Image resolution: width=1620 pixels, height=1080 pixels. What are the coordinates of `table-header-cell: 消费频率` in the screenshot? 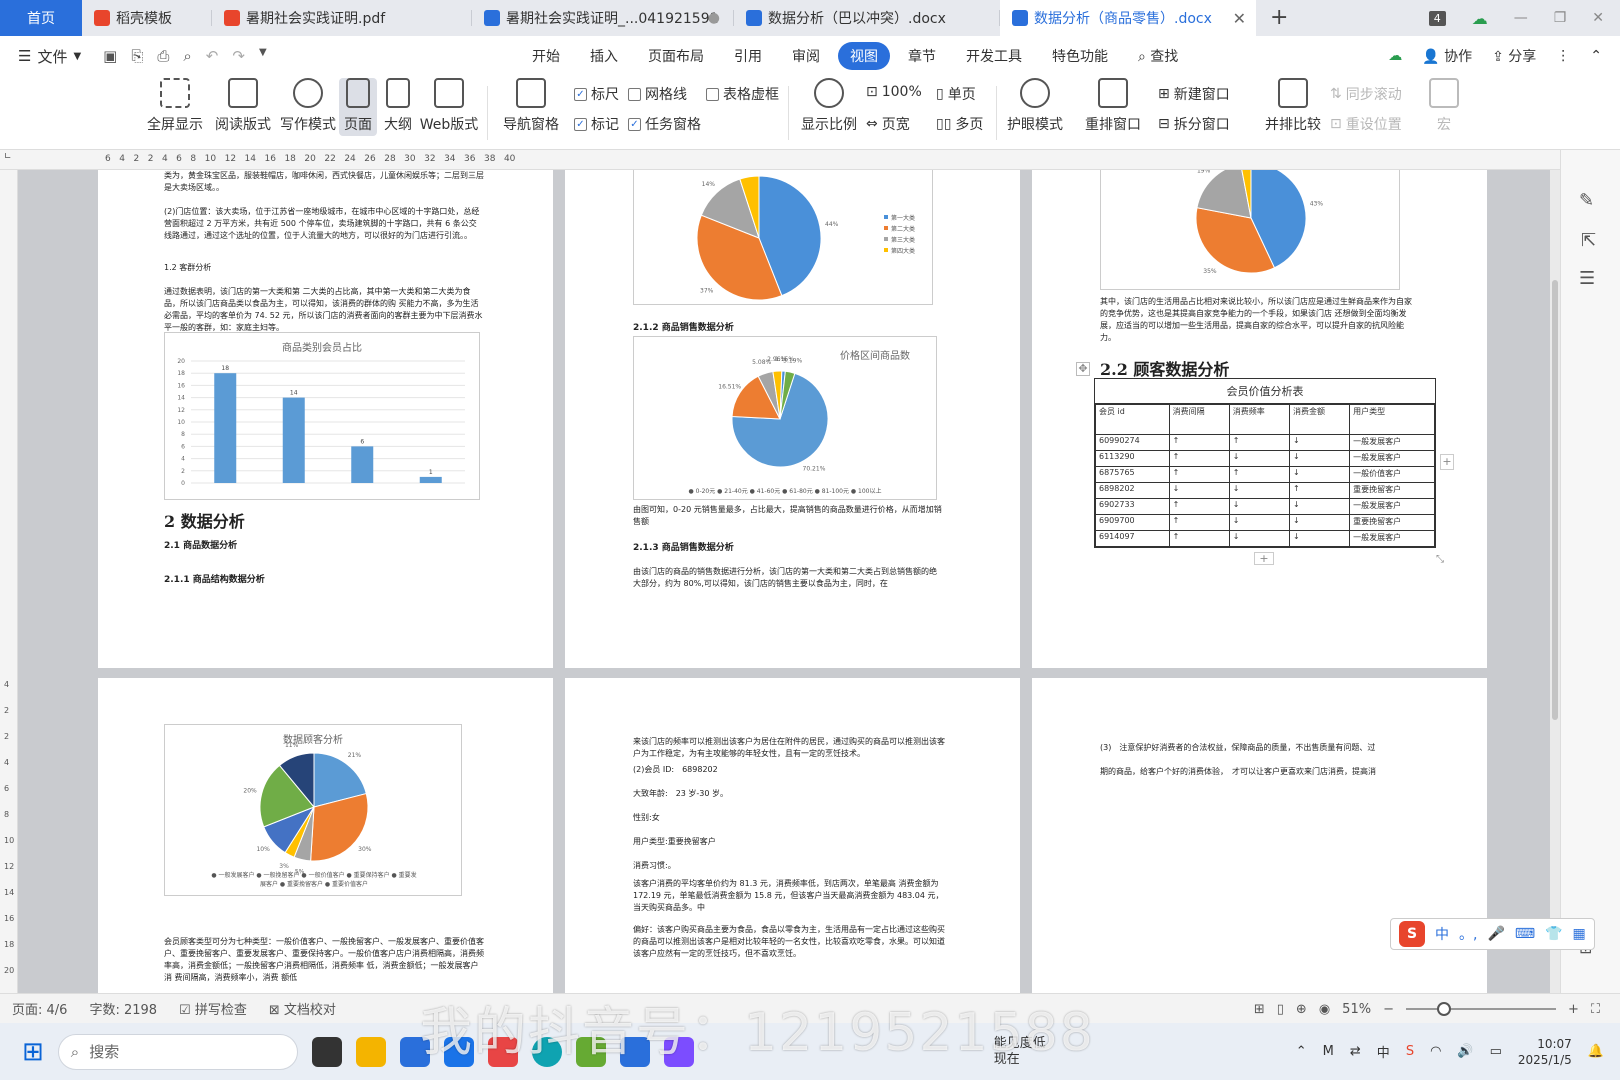 It's located at (1259, 419).